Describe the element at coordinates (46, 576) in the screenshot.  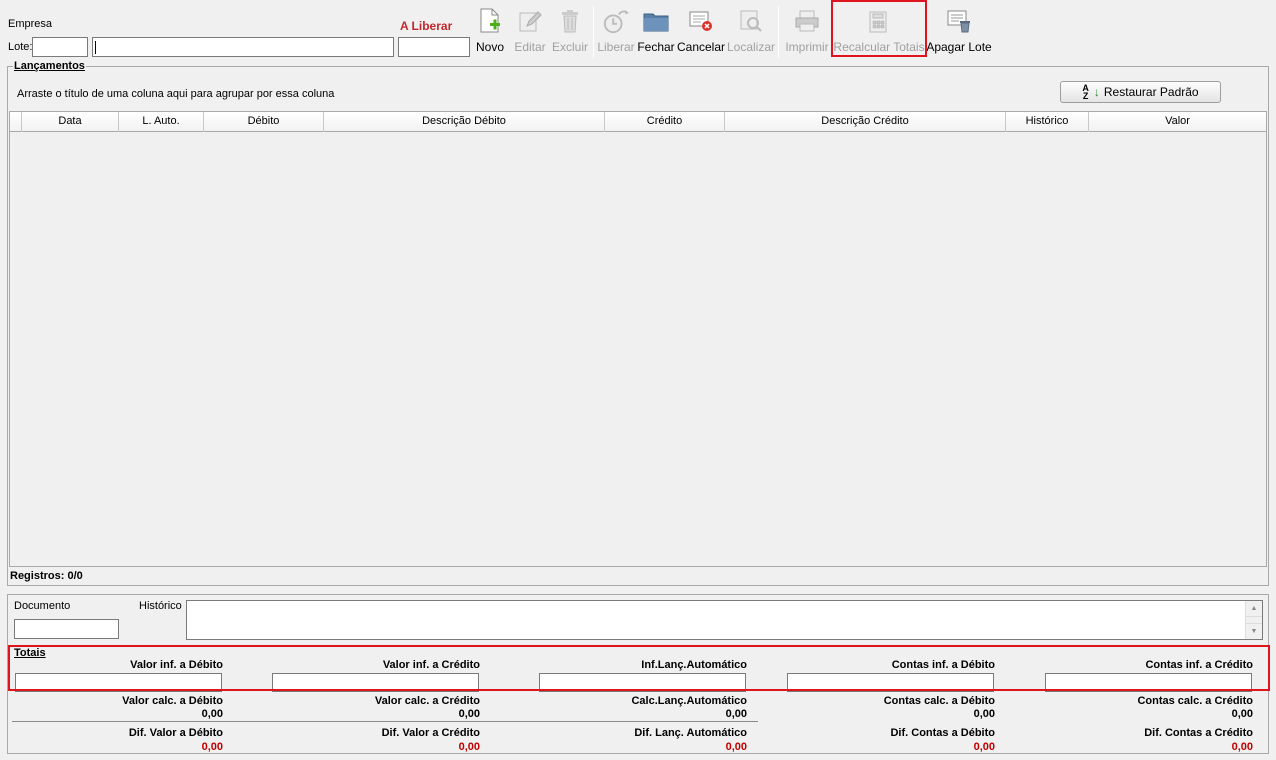
I see `records-count: Registros: 0/0` at that location.